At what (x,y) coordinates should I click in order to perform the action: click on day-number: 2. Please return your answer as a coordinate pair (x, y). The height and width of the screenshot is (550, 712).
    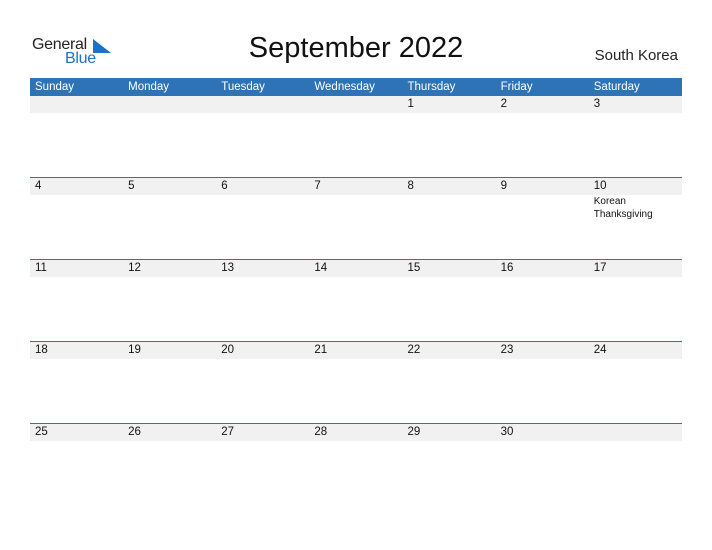
    Looking at the image, I should click on (504, 104).